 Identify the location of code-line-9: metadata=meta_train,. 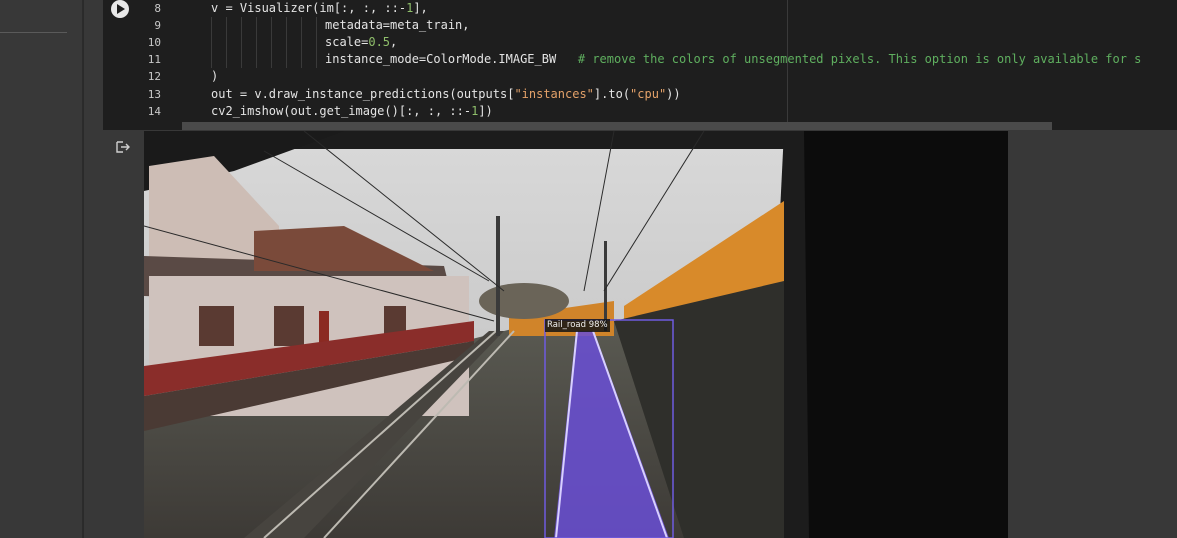
(397, 25).